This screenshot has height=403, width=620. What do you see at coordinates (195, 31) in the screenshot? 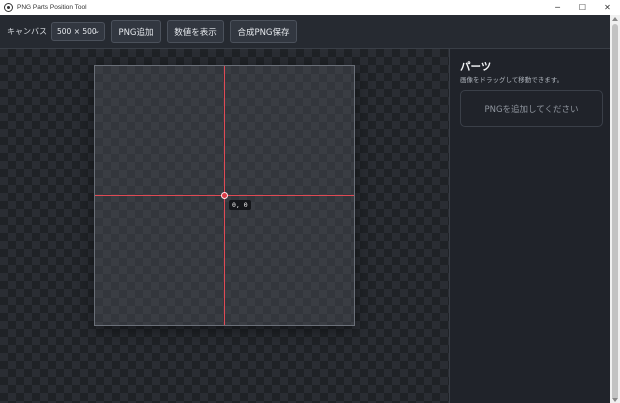
I see `show-values-button: 数値を表示` at bounding box center [195, 31].